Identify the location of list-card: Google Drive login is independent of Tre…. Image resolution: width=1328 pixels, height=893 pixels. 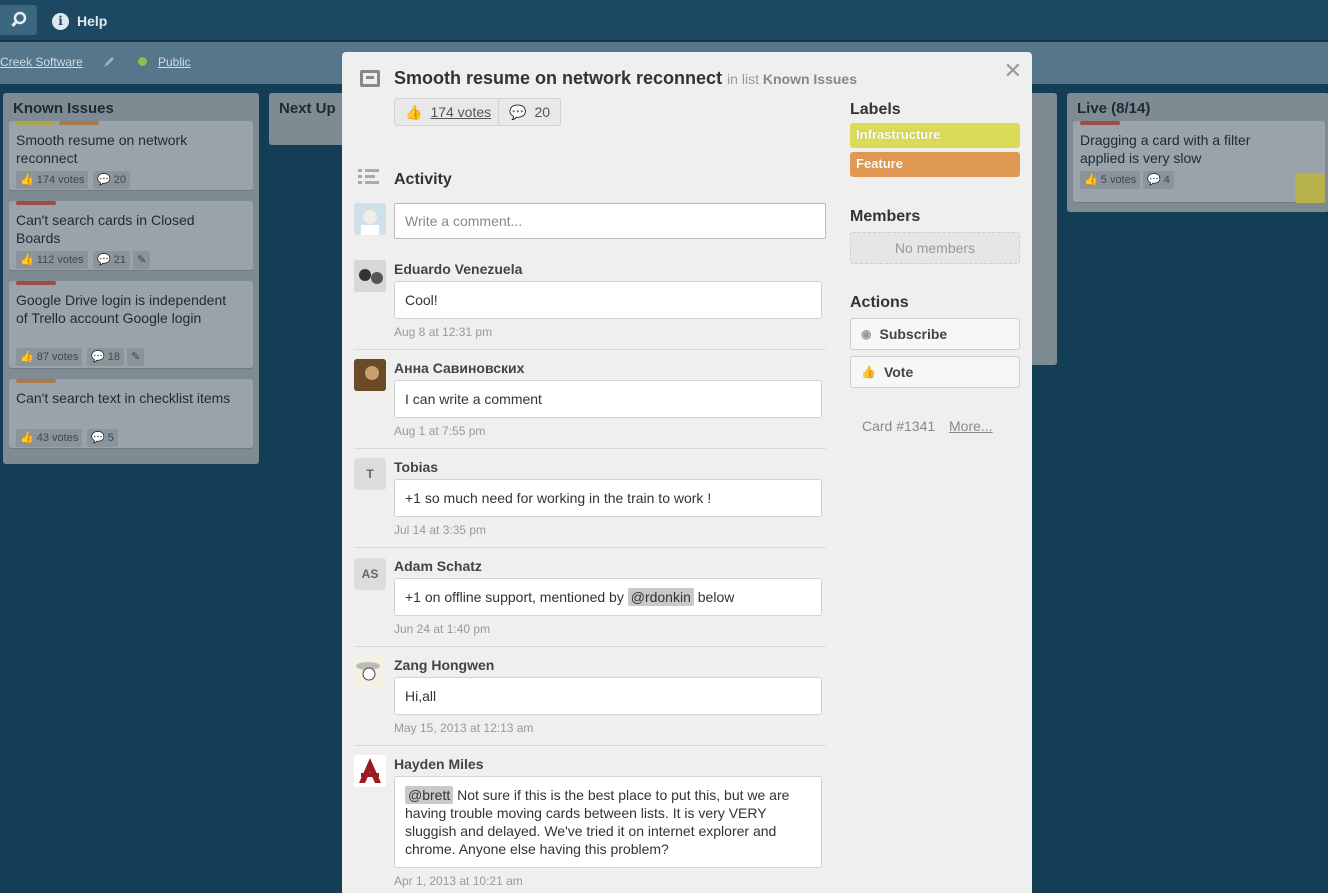
(131, 325).